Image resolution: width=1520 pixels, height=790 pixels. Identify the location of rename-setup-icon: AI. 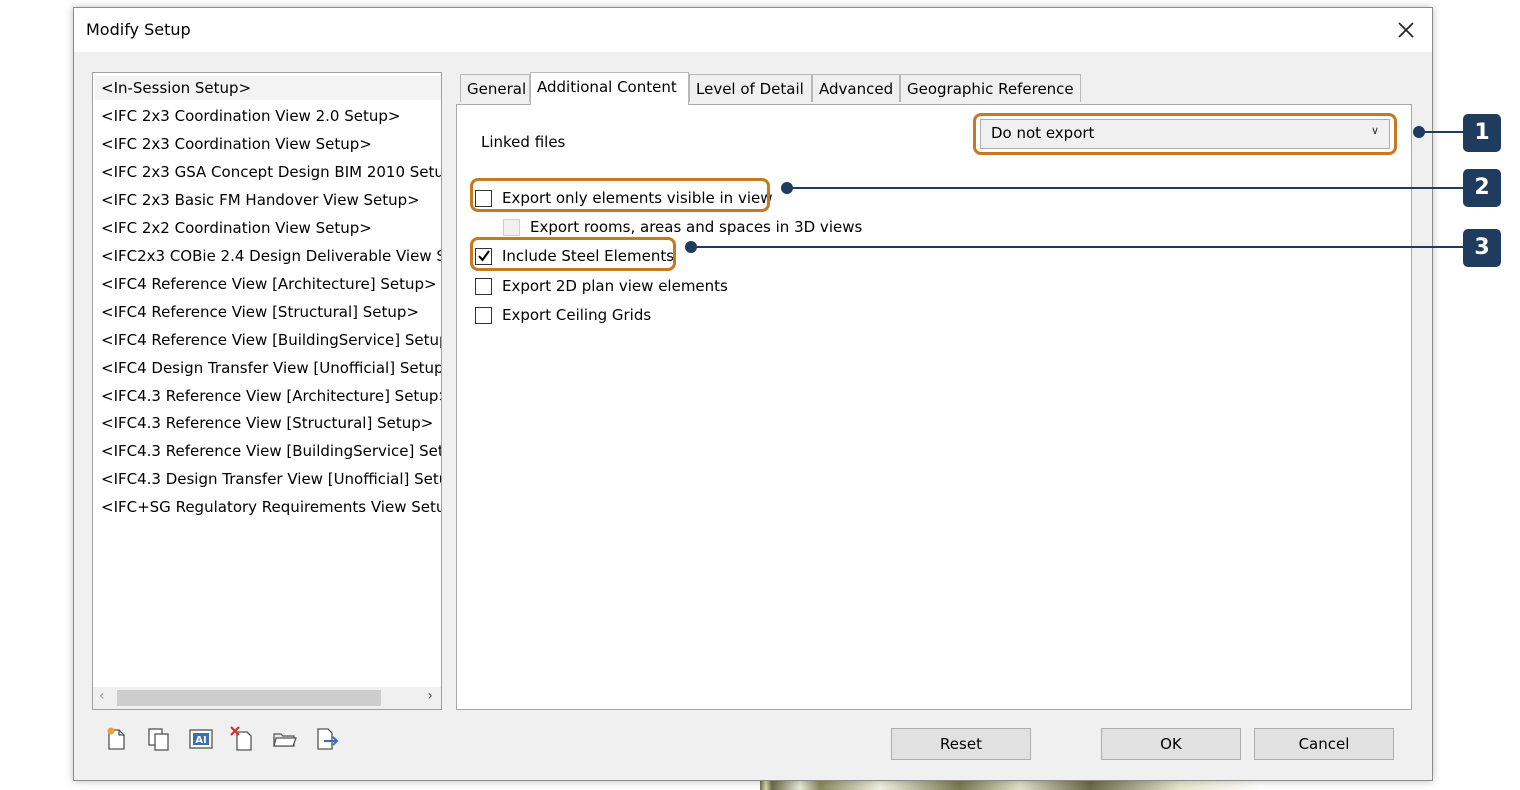
(201, 739).